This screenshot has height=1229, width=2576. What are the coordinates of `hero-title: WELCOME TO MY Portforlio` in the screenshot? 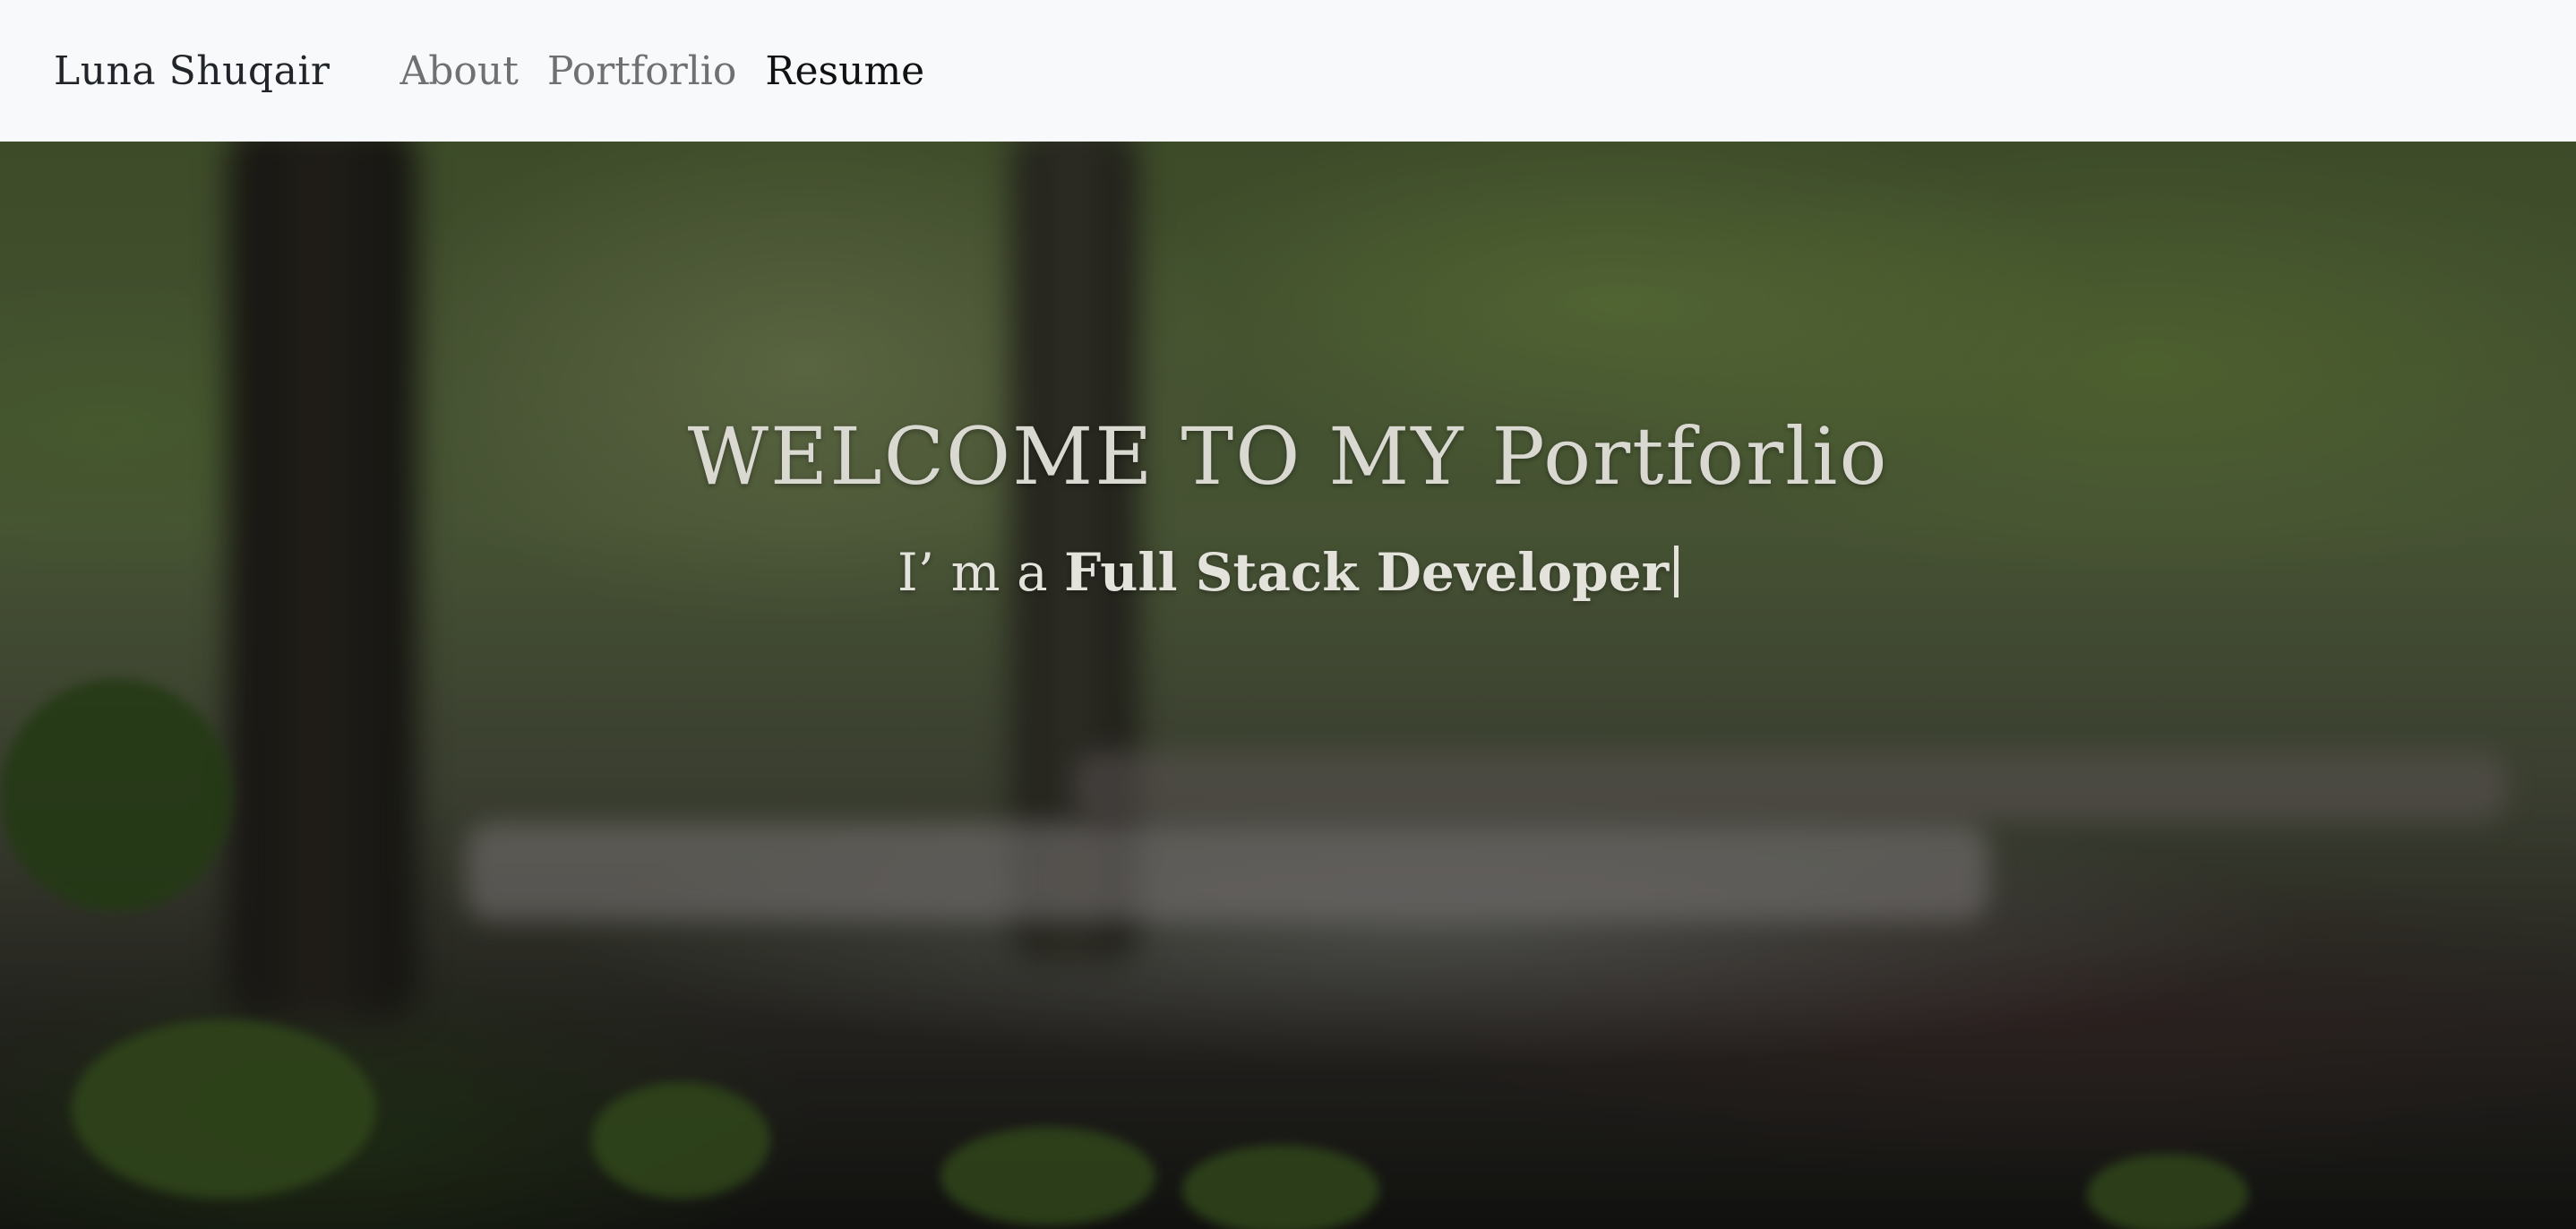 It's located at (1288, 456).